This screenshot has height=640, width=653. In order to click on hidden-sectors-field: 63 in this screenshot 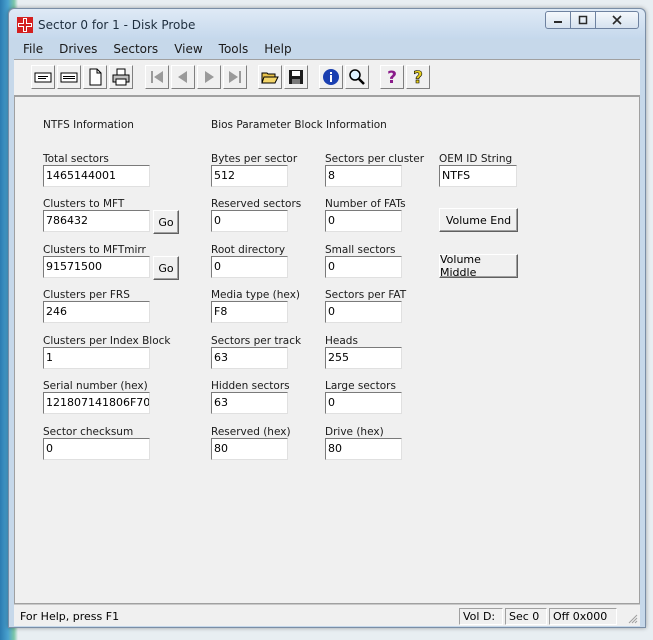, I will do `click(249, 403)`.